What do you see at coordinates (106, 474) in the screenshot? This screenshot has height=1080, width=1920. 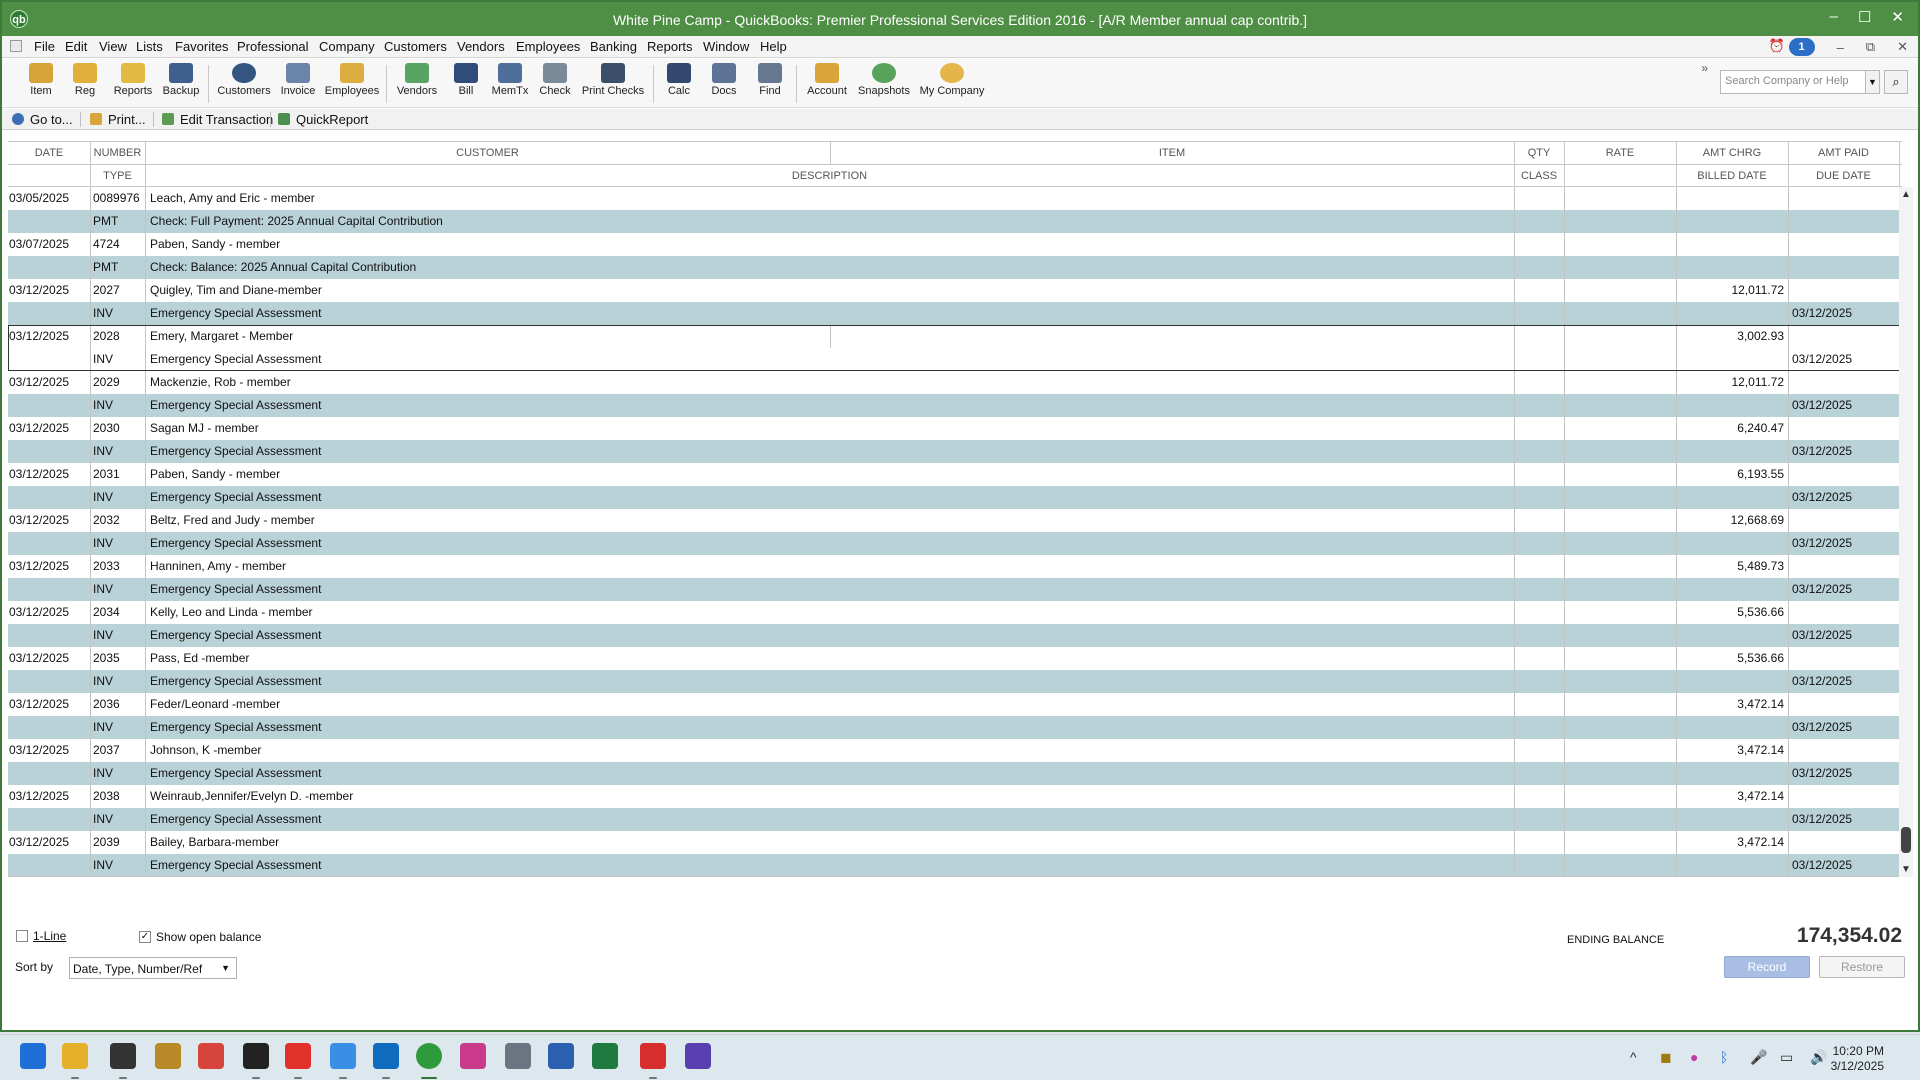 I see `cell-number: 2031` at bounding box center [106, 474].